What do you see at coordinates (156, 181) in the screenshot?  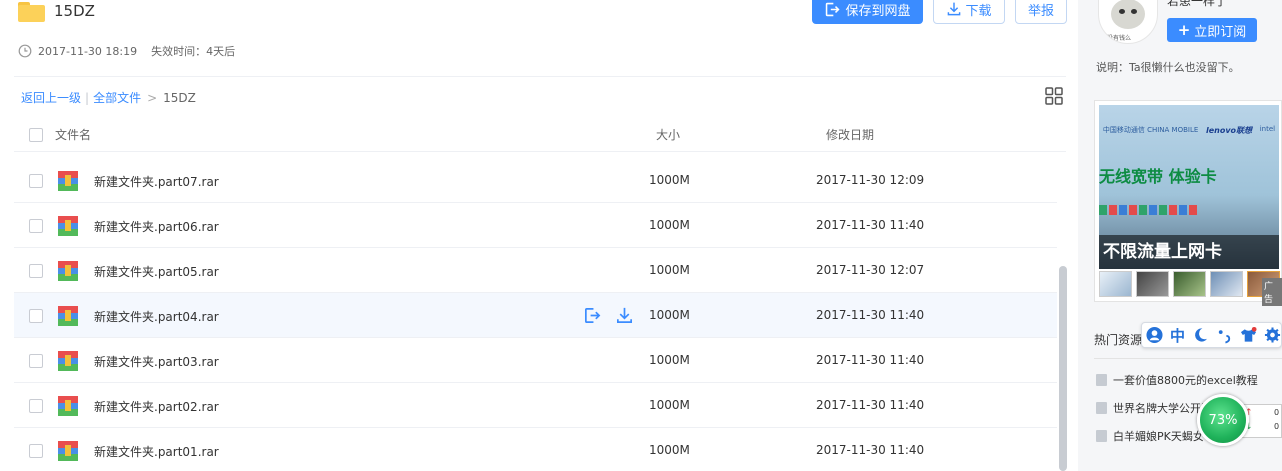 I see `file-name: 新建文件夹.part07.rar` at bounding box center [156, 181].